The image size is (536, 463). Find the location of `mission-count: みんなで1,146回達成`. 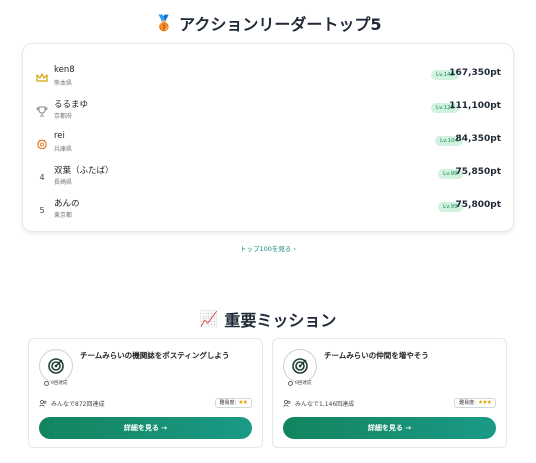

mission-count: みんなで1,146回達成 is located at coordinates (318, 403).